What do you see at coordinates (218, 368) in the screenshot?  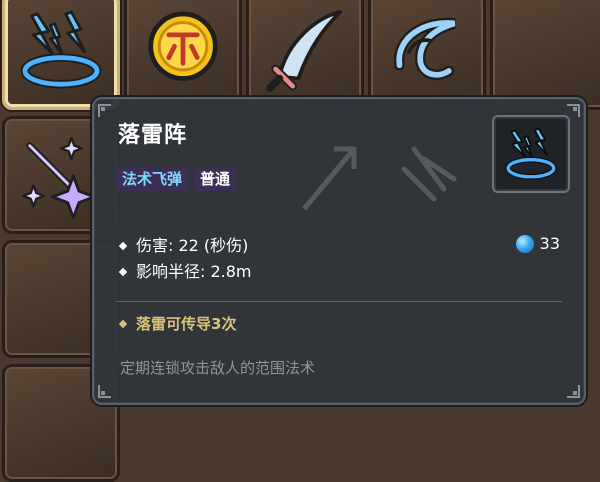 I see `skill-description: 定期连锁攻击敌人的范围法术` at bounding box center [218, 368].